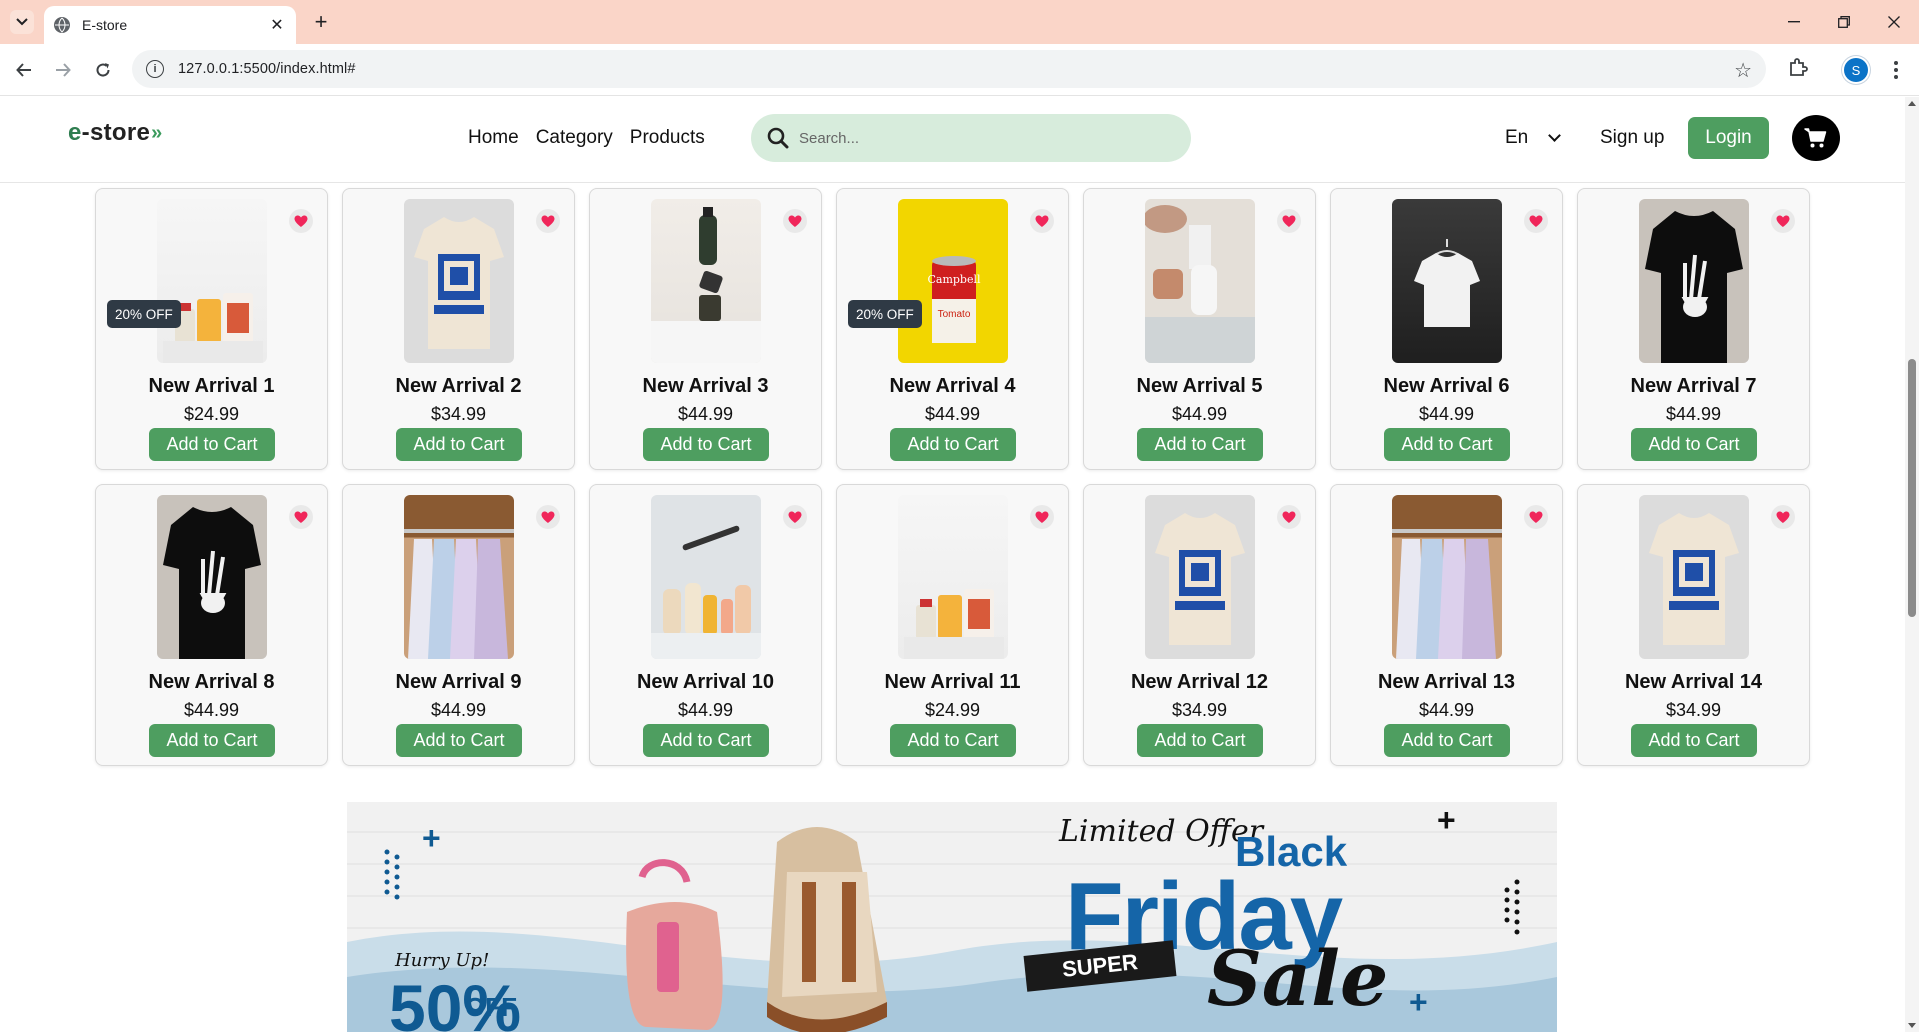 The height and width of the screenshot is (1032, 1919). I want to click on product-card: New Arrival 2 $34.99 Add to Cart, so click(458, 329).